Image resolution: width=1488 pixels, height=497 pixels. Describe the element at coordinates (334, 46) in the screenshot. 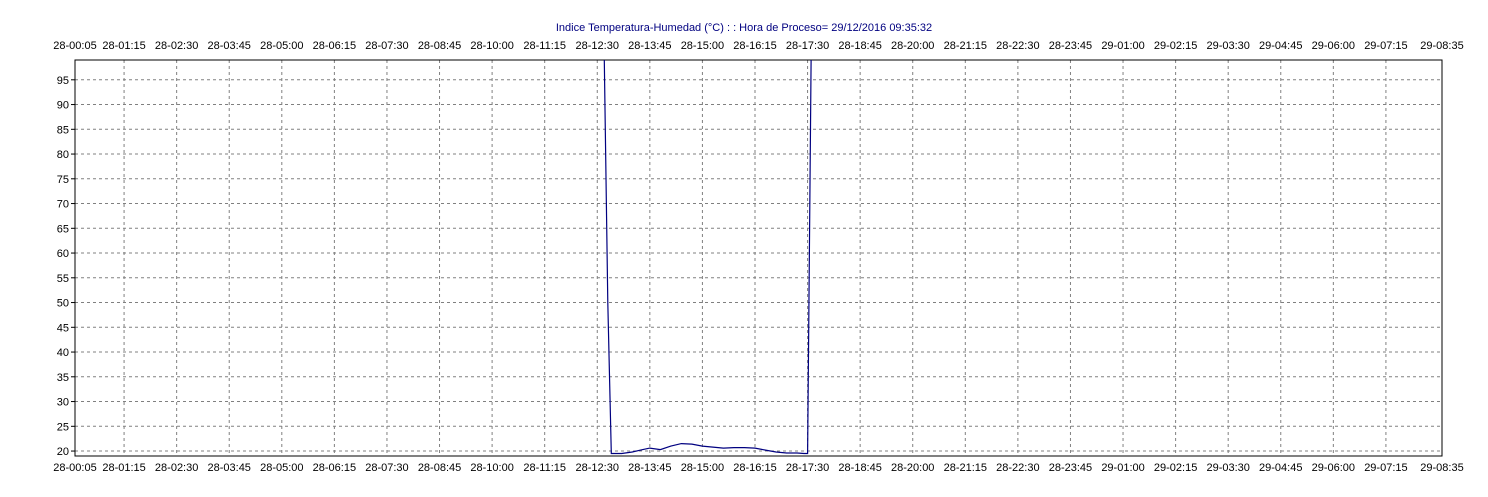

I see `x-tick-label-top: 28-06:15` at that location.